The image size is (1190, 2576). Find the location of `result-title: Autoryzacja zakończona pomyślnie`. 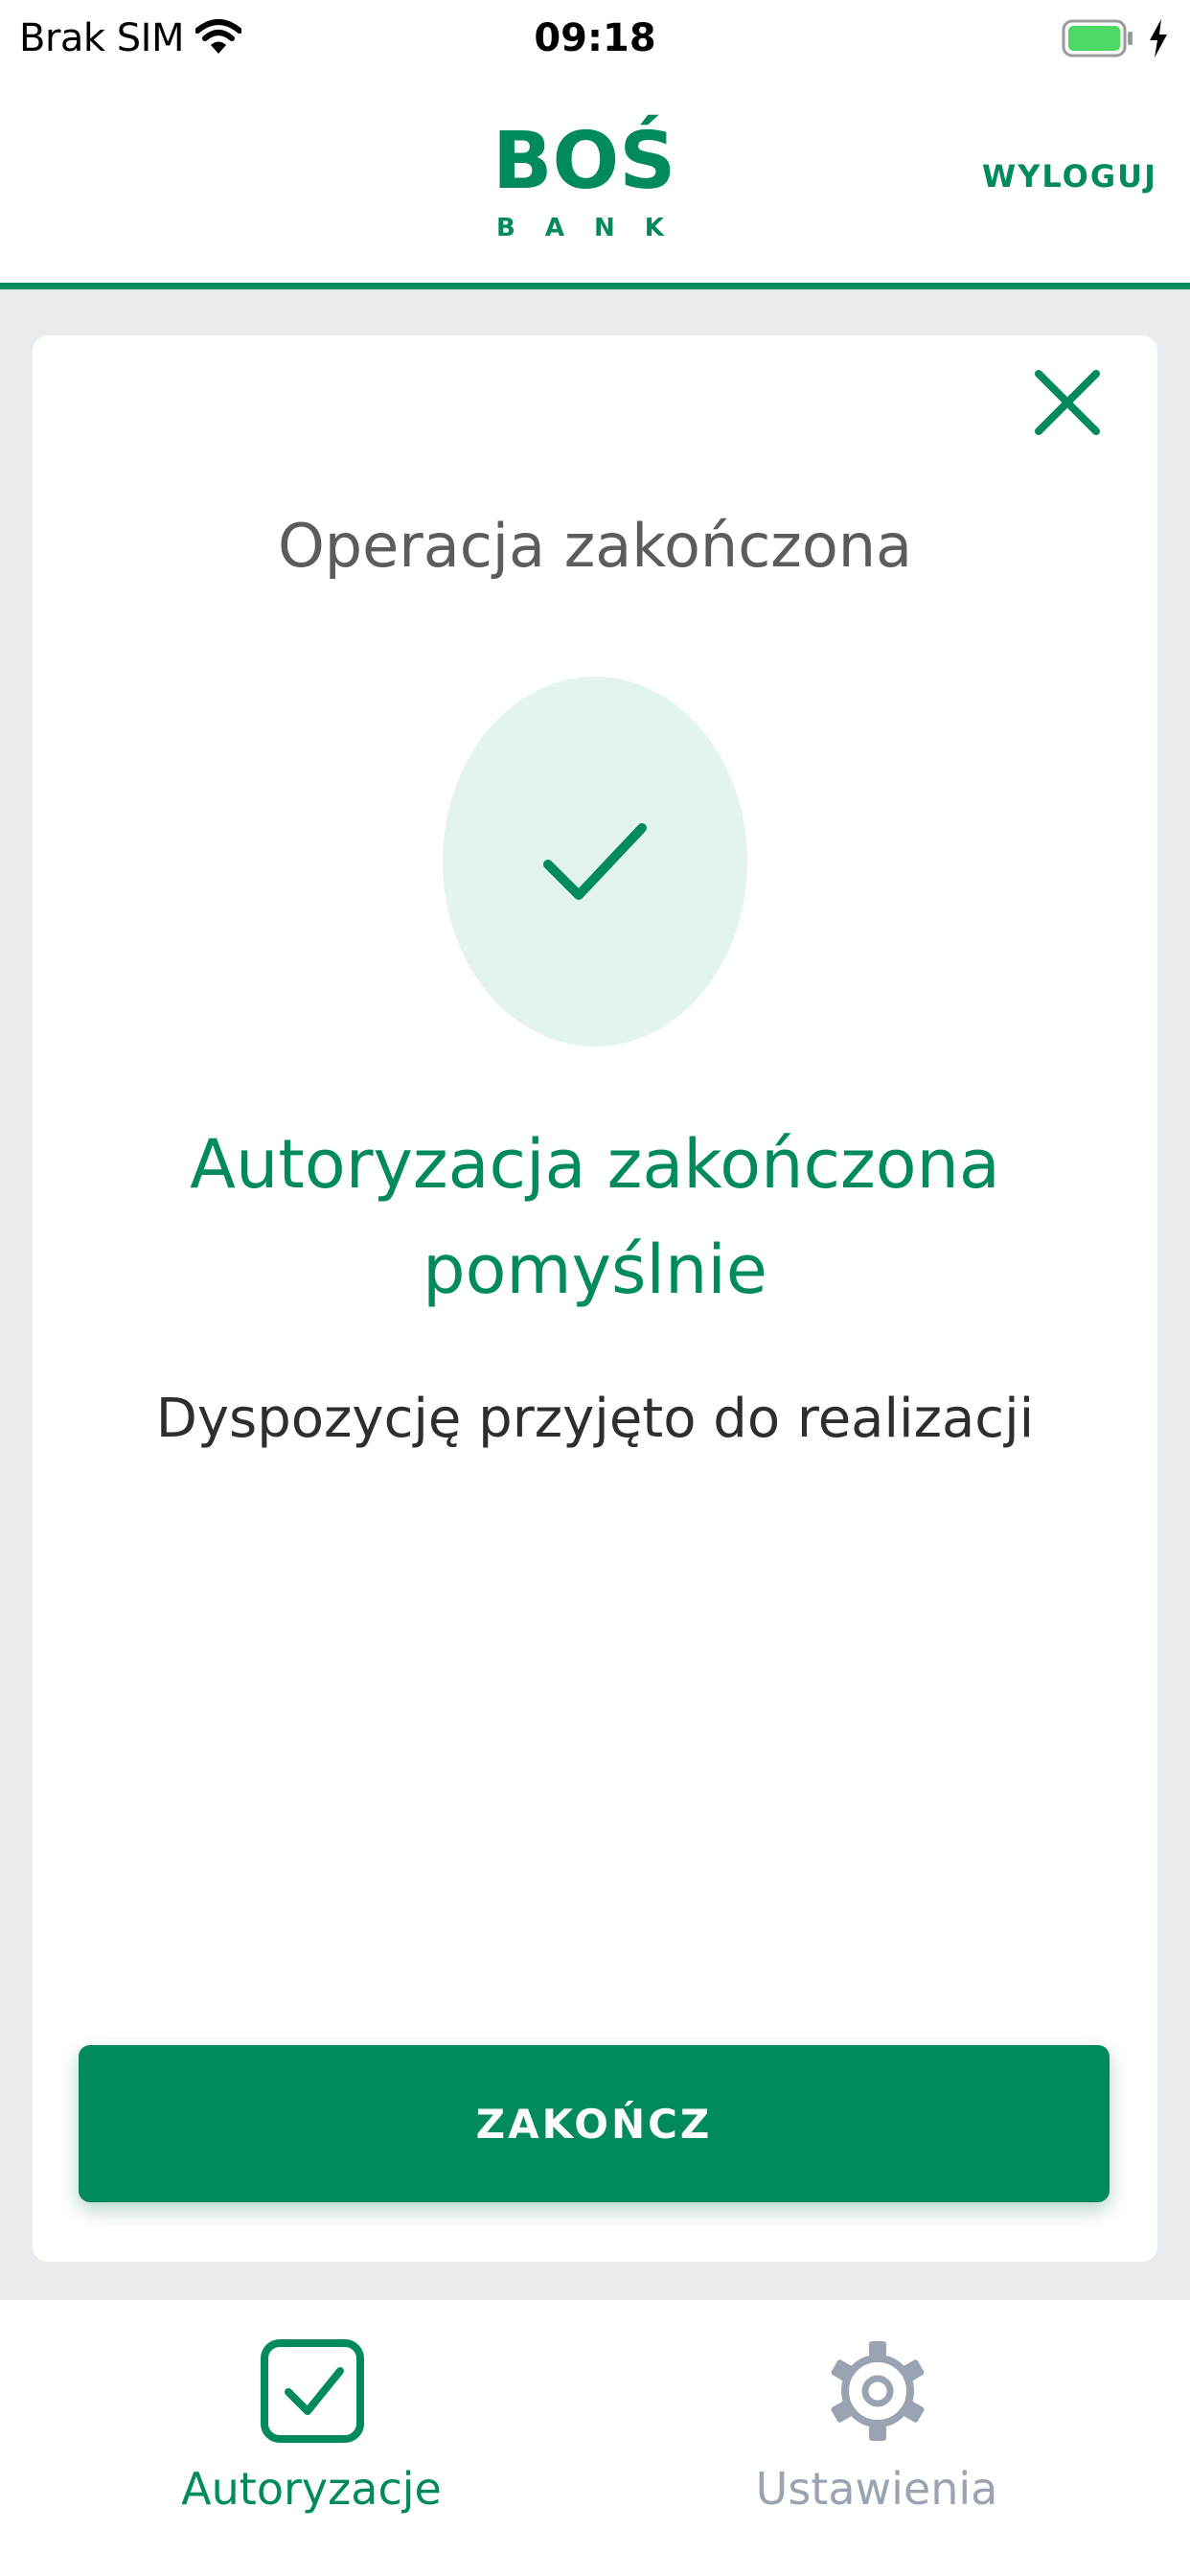

result-title: Autoryzacja zakończona pomyślnie is located at coordinates (595, 1217).